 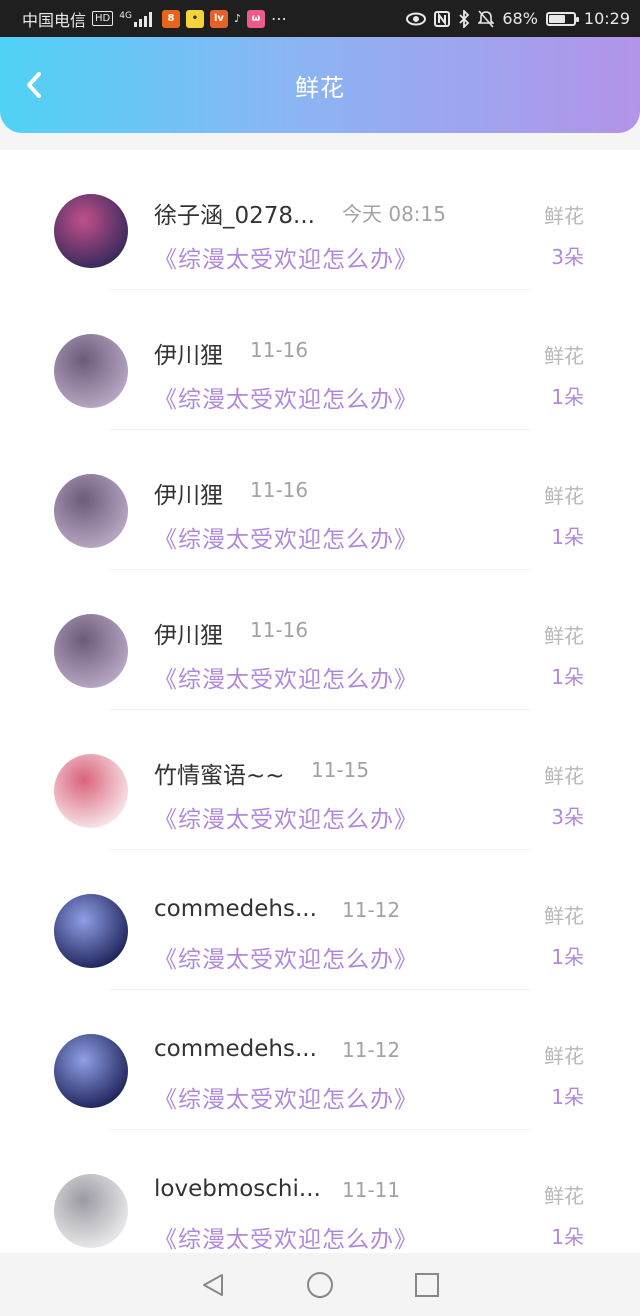 I want to click on back-triangle-icon, so click(x=213, y=1284).